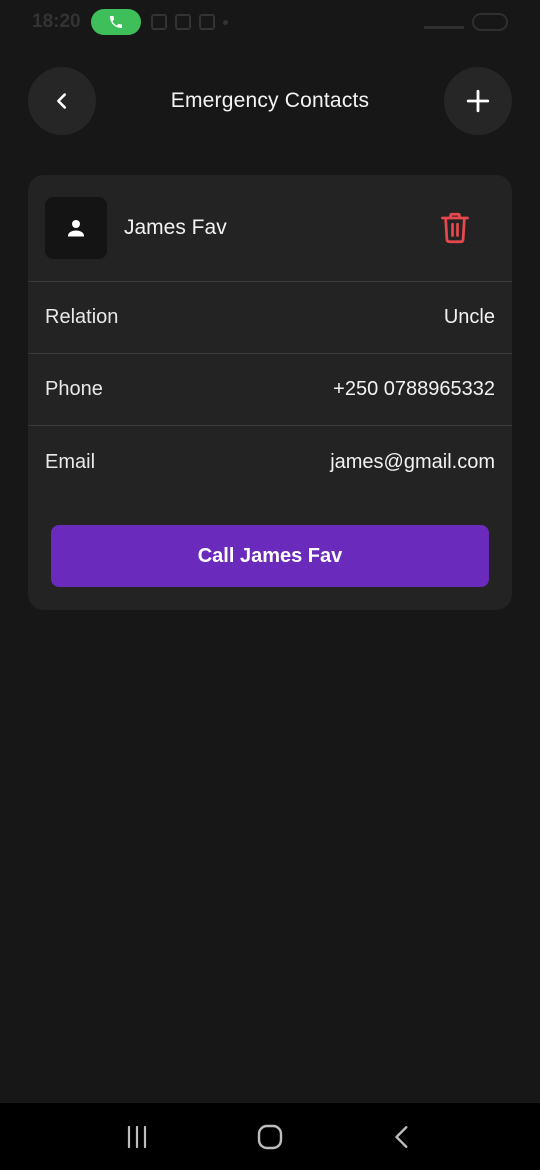 The width and height of the screenshot is (540, 1170). I want to click on home-icon, so click(270, 1136).